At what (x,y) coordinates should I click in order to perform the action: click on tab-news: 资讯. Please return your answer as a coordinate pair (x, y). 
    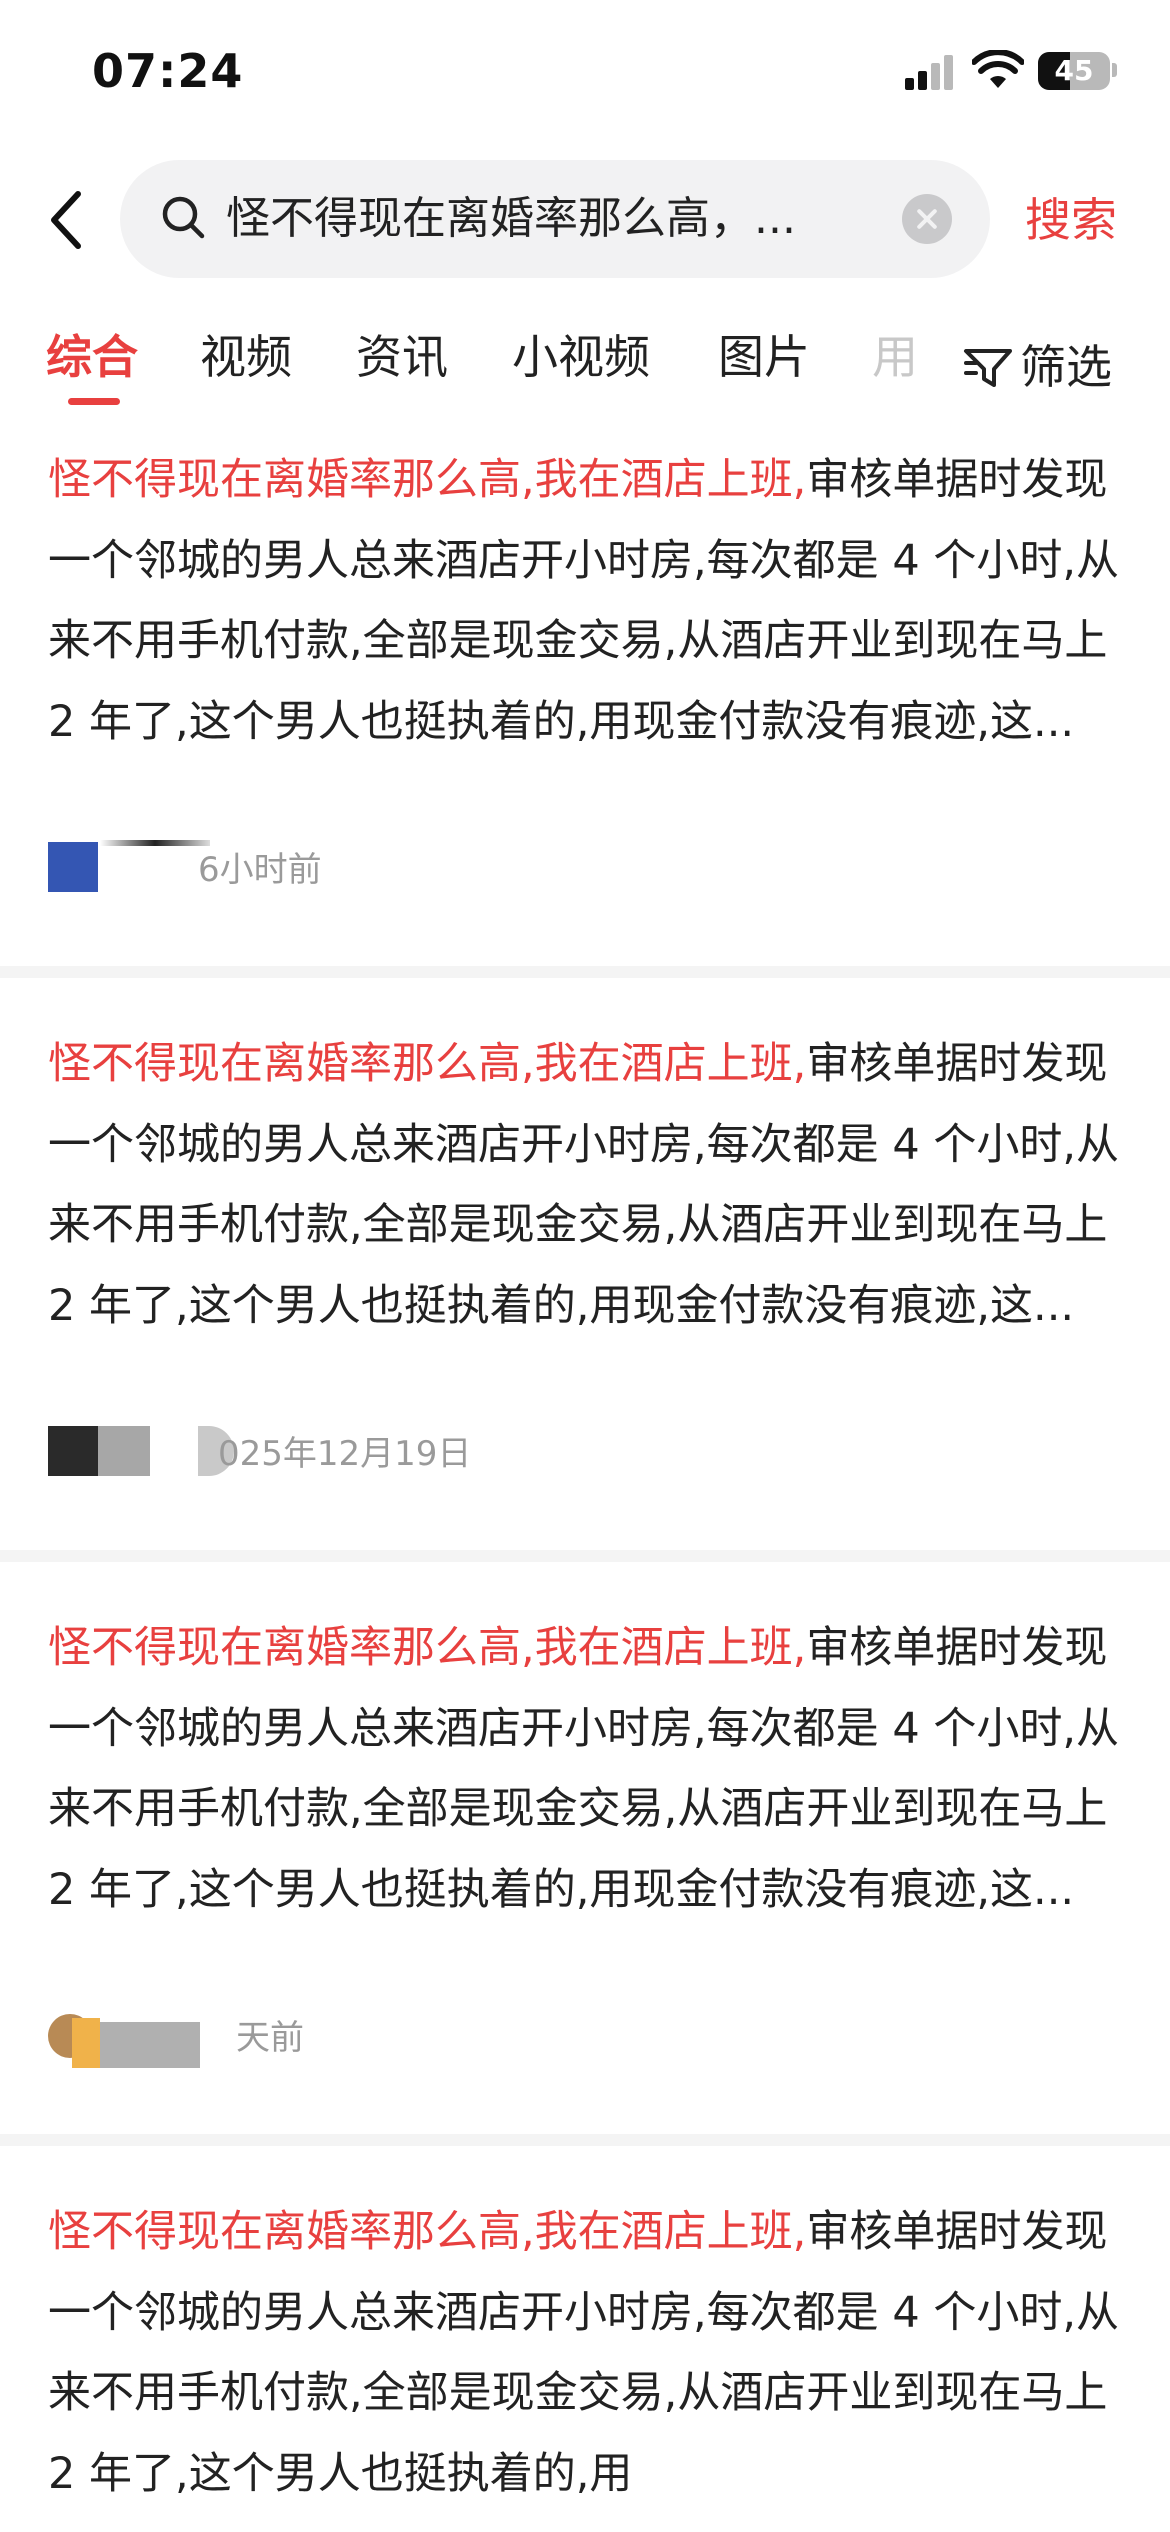
    Looking at the image, I should click on (402, 357).